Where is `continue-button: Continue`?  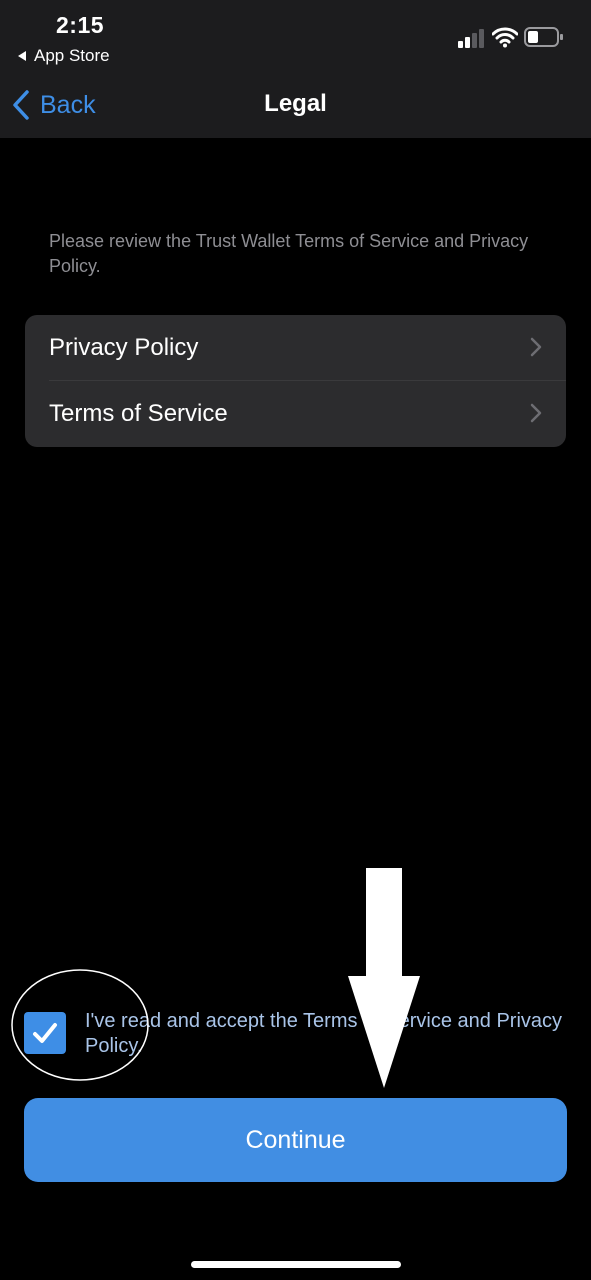
continue-button: Continue is located at coordinates (295, 1140).